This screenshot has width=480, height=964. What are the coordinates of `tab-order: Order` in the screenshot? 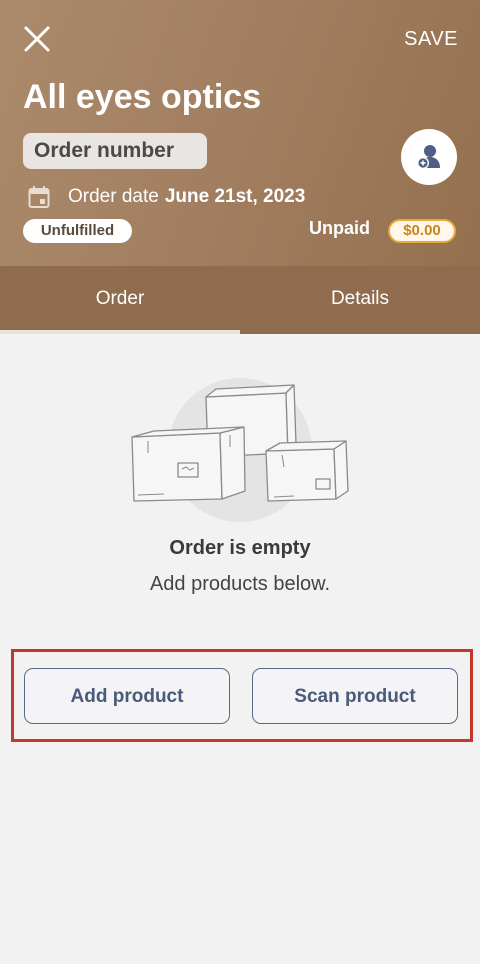 It's located at (120, 300).